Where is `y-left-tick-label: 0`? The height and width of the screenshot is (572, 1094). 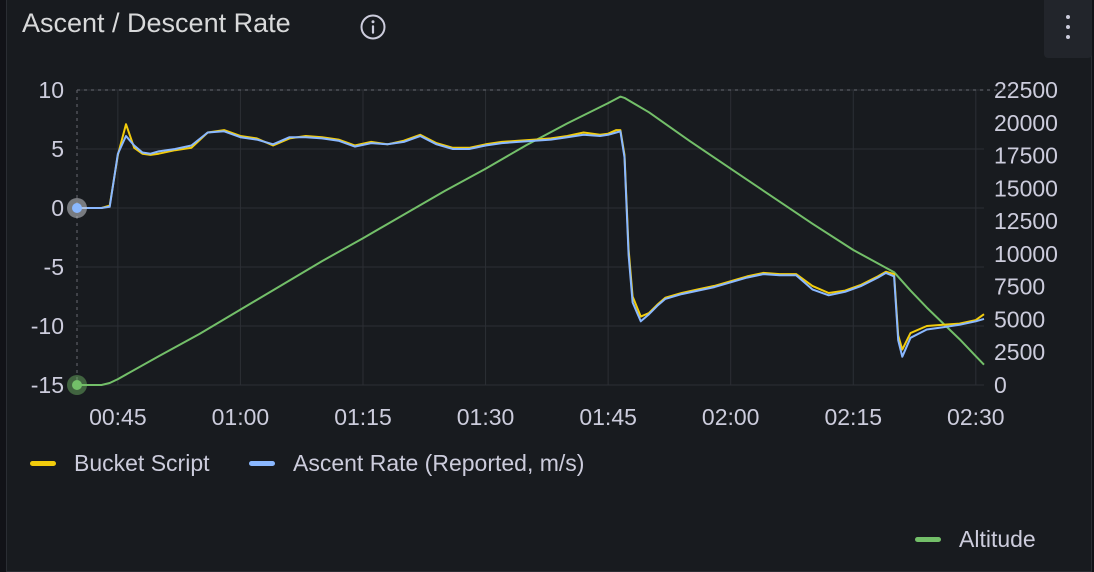 y-left-tick-label: 0 is located at coordinates (57, 208).